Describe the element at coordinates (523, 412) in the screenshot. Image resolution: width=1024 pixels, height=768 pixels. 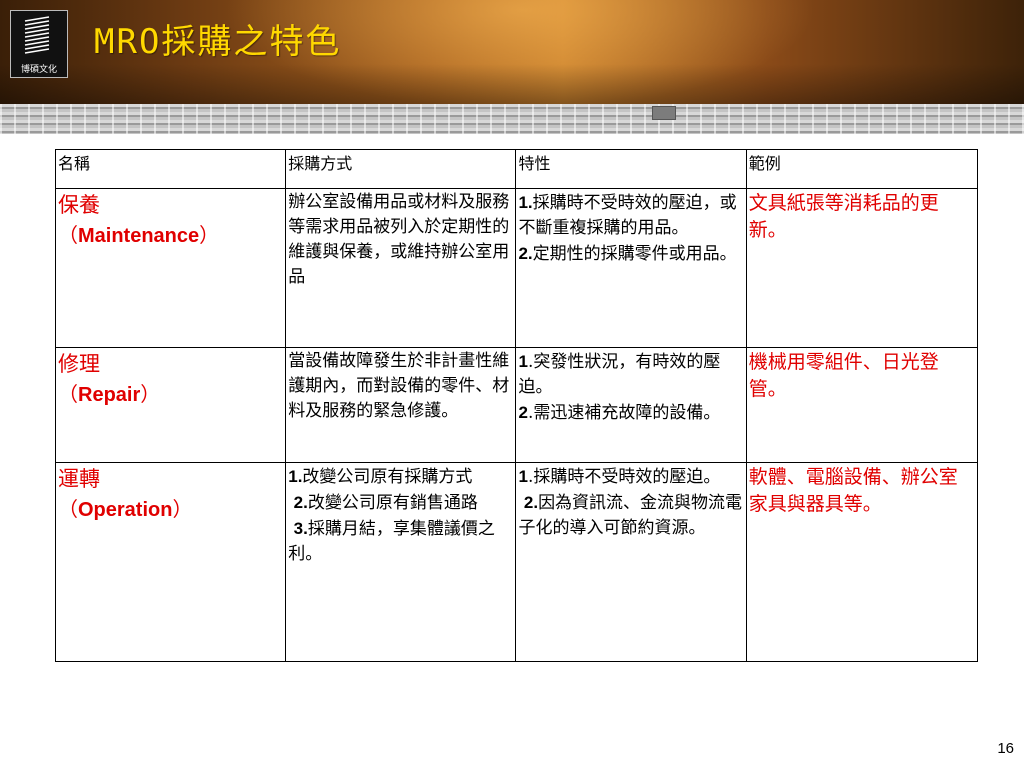
I see `item-number: 2` at that location.